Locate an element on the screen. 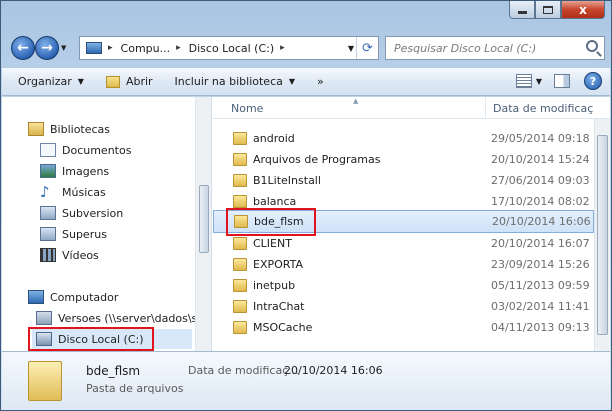 The image size is (612, 411). sidebar-item-computer: Computador is located at coordinates (73, 297).